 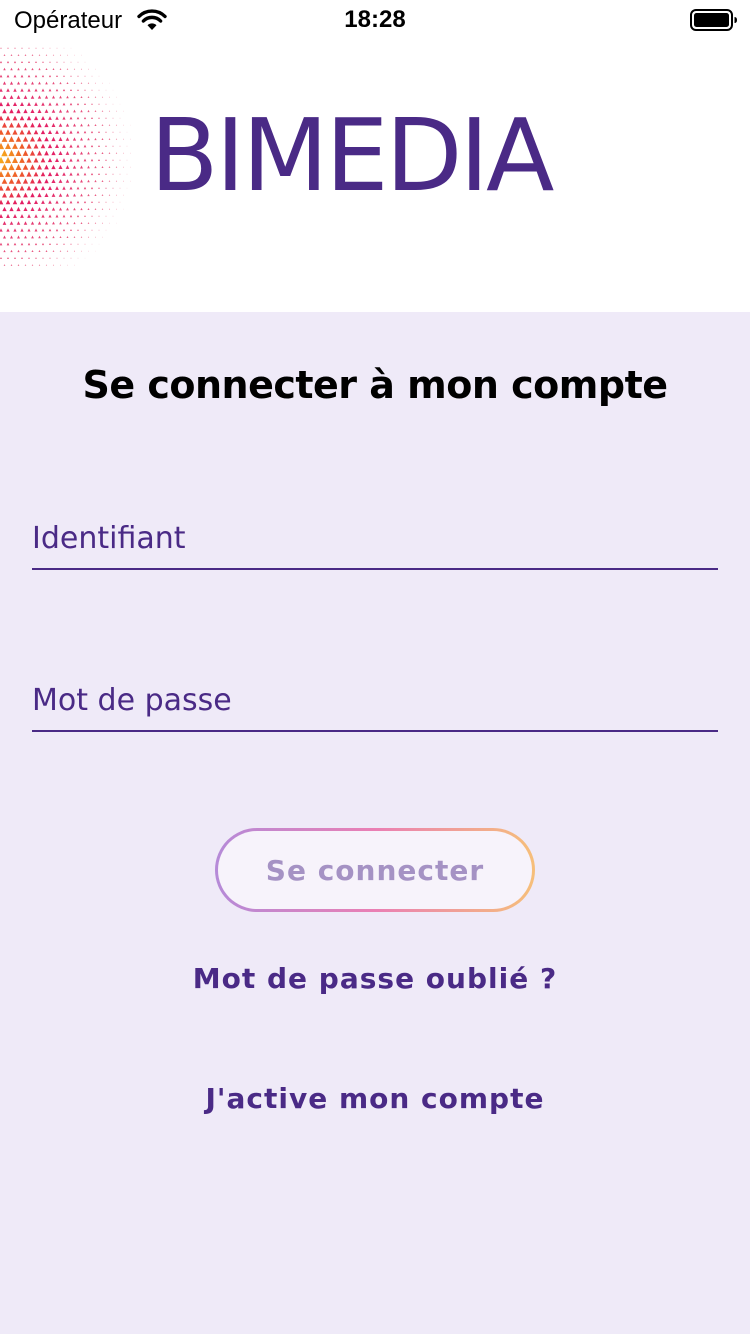 What do you see at coordinates (375, 1098) in the screenshot?
I see `activate-account-link: J'active mon compte` at bounding box center [375, 1098].